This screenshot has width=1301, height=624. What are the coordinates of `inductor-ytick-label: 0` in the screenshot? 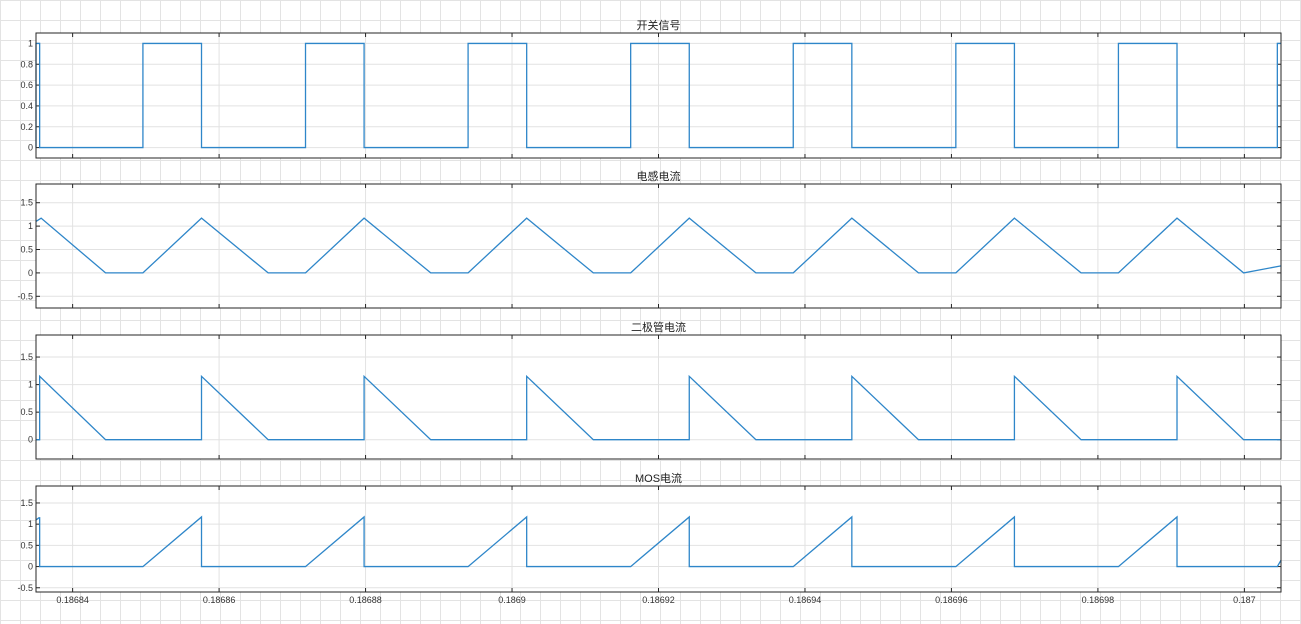 It's located at (30, 273).